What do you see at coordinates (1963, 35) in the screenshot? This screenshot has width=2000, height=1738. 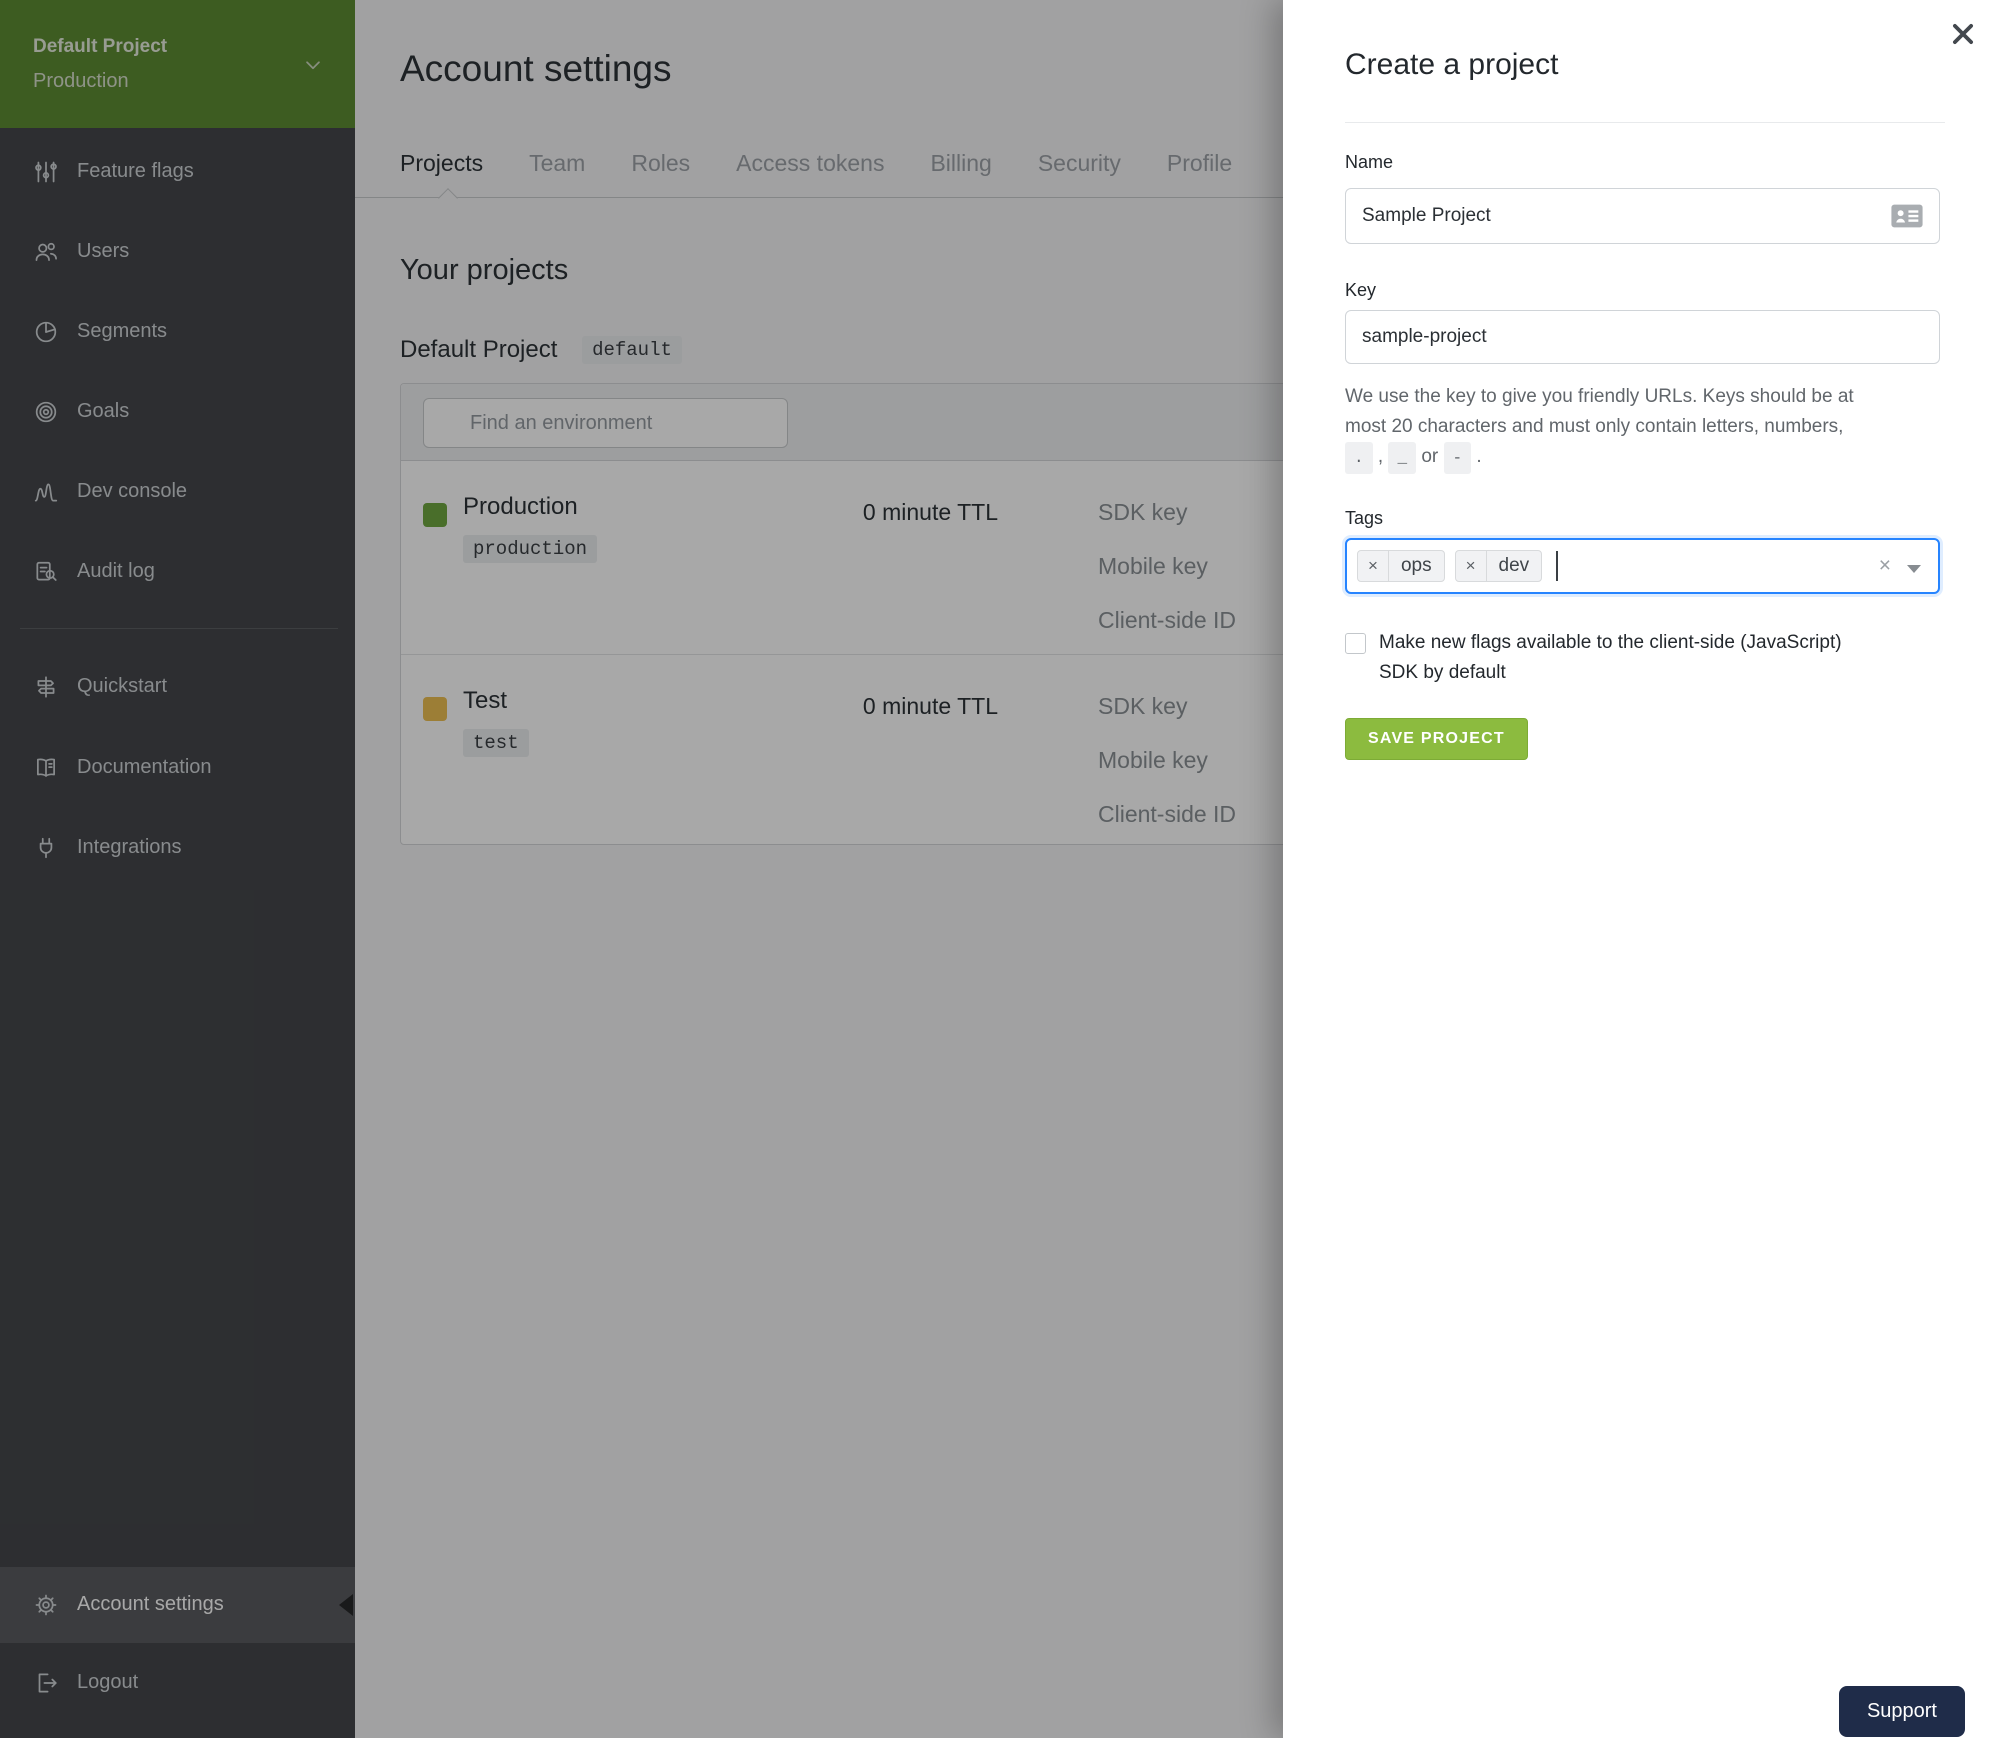 I see `close-icon` at bounding box center [1963, 35].